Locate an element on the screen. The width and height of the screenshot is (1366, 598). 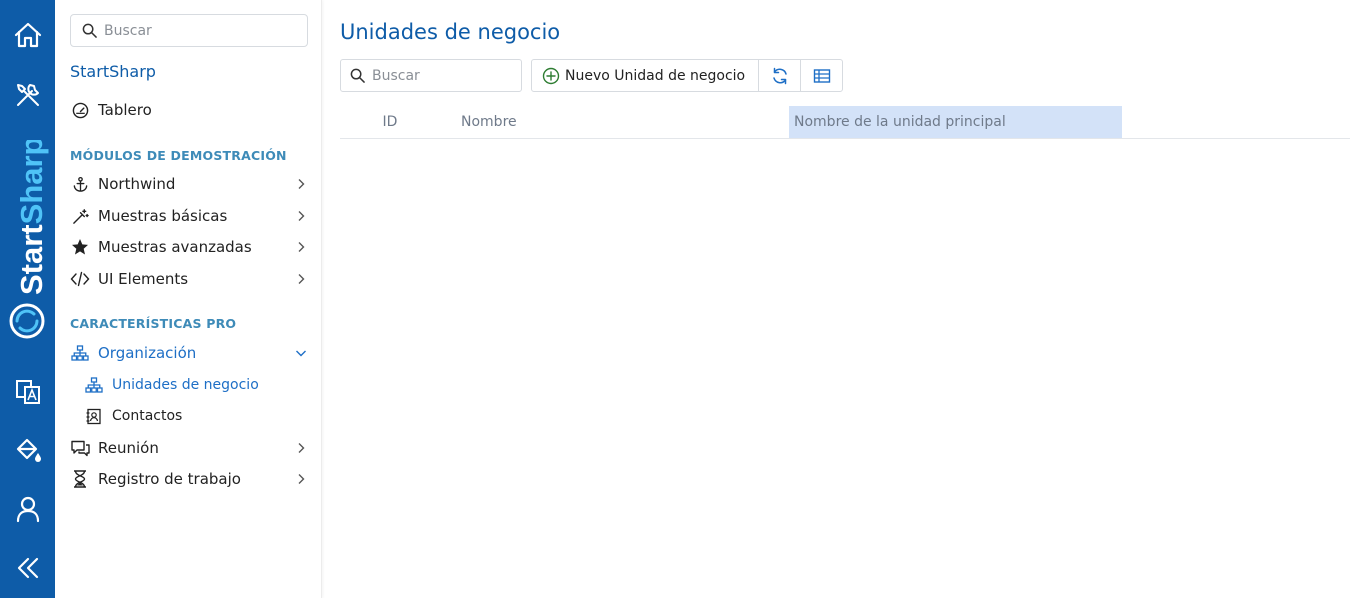
add-business-unit-button: Nuevo Unidad de negocio is located at coordinates (645, 75).